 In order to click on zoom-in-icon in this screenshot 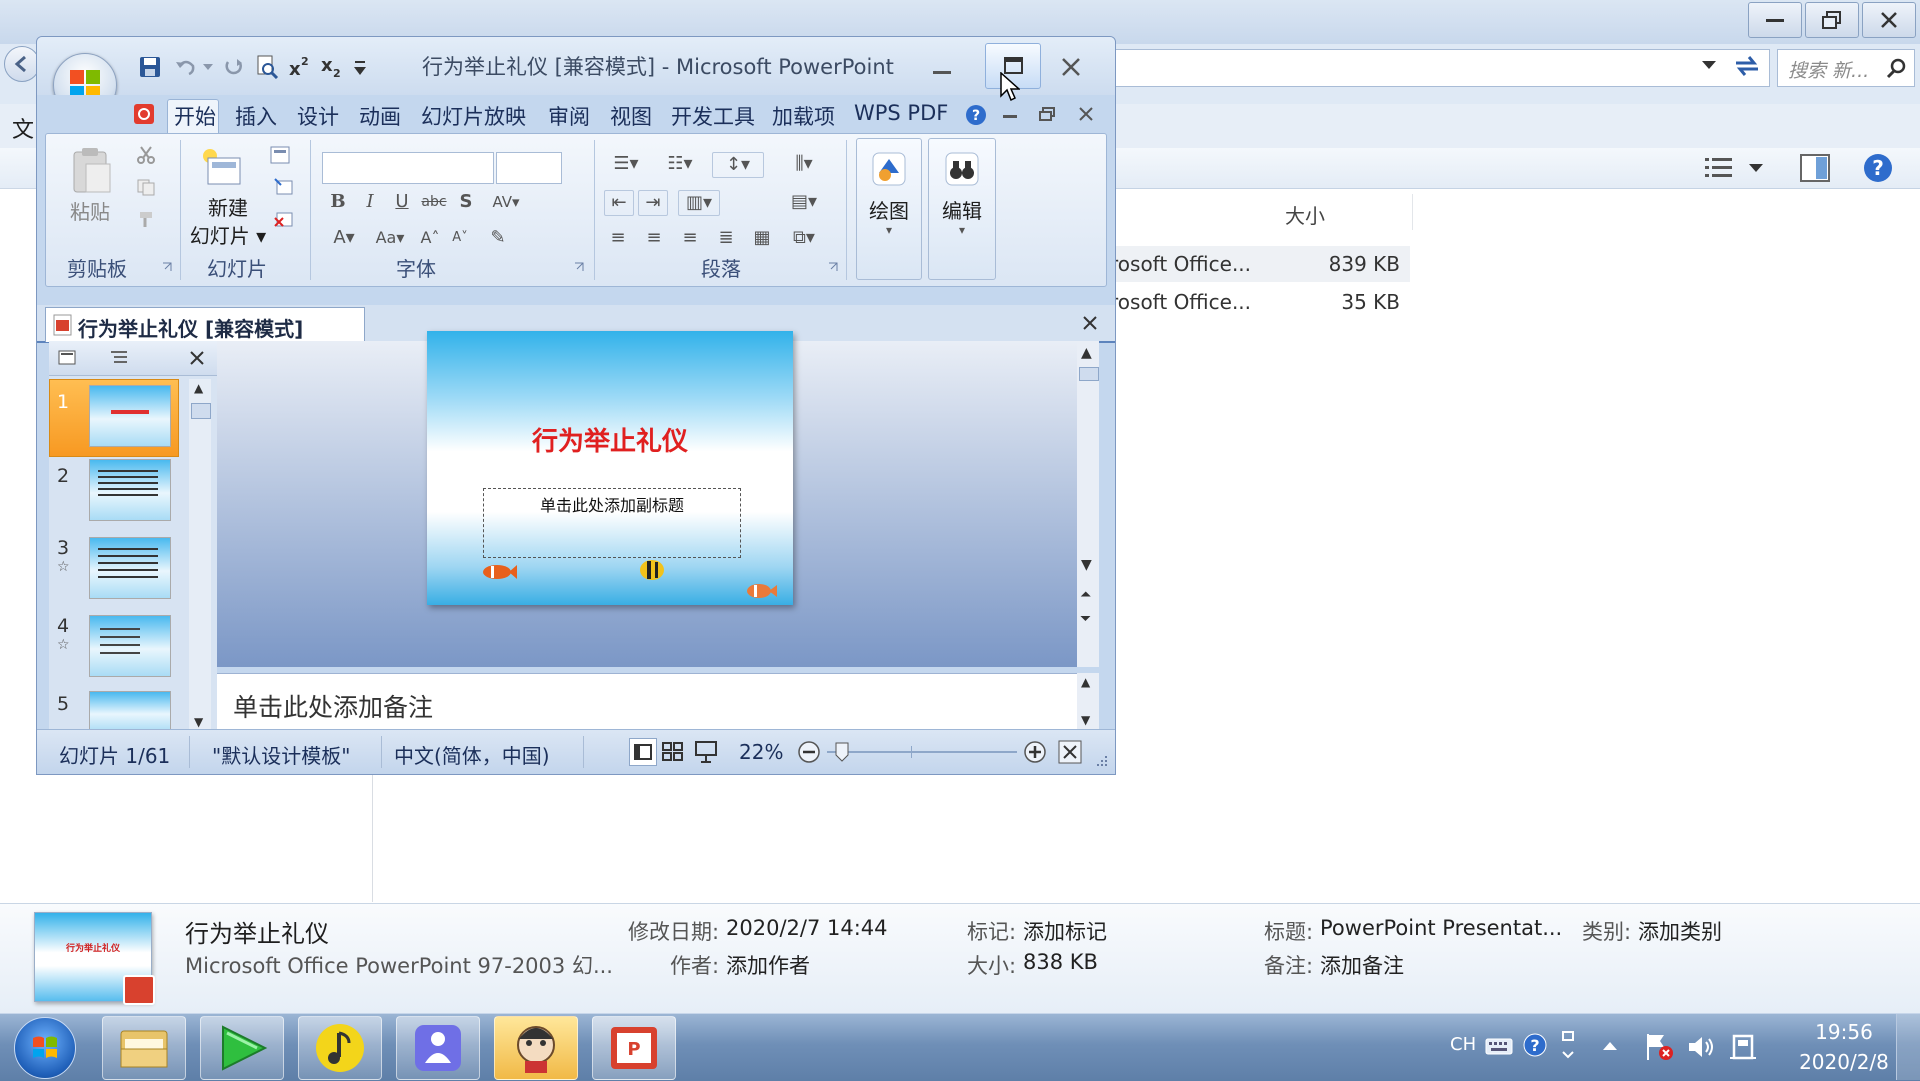, I will do `click(1035, 752)`.